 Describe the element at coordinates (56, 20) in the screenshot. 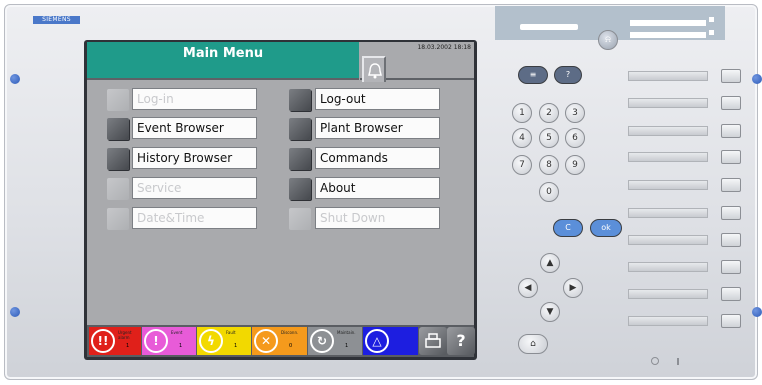

I see `brand-logo: SIEMENS` at that location.